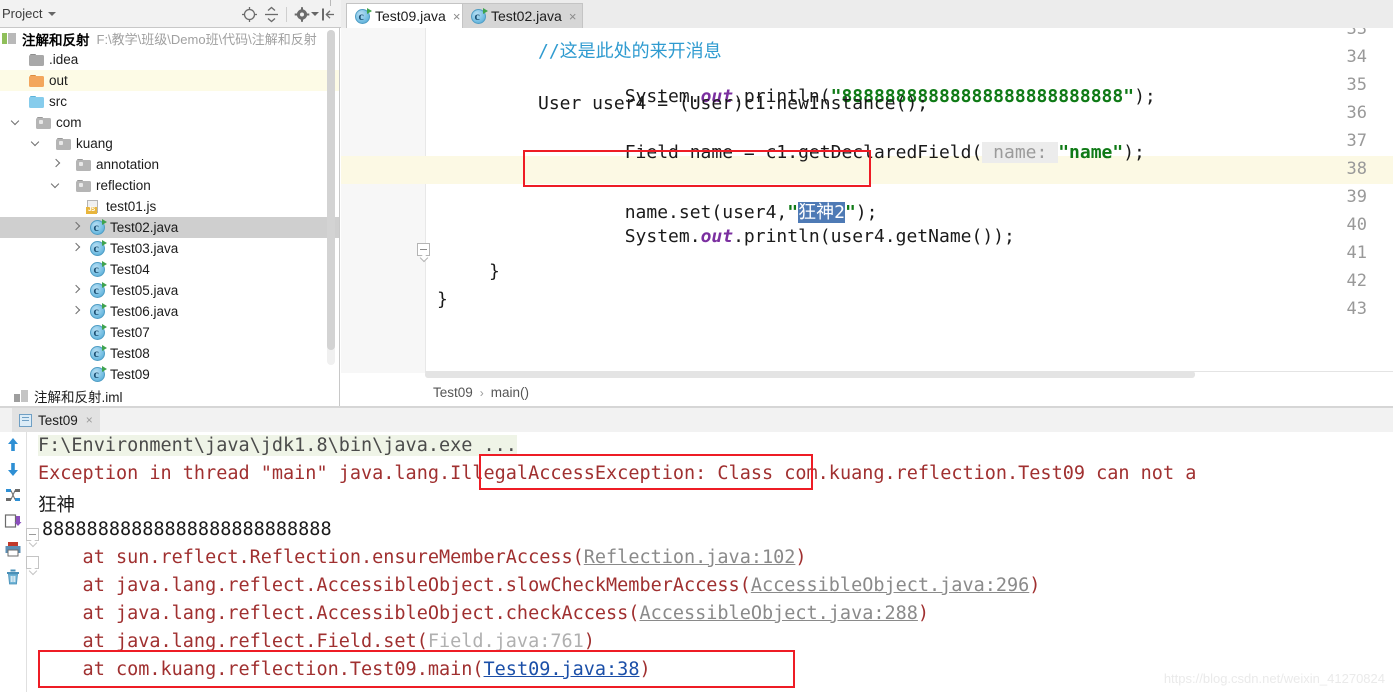 The width and height of the screenshot is (1393, 692). What do you see at coordinates (187, 529) in the screenshot?
I see `console-stdout-eights: 88888888888888888888888888` at bounding box center [187, 529].